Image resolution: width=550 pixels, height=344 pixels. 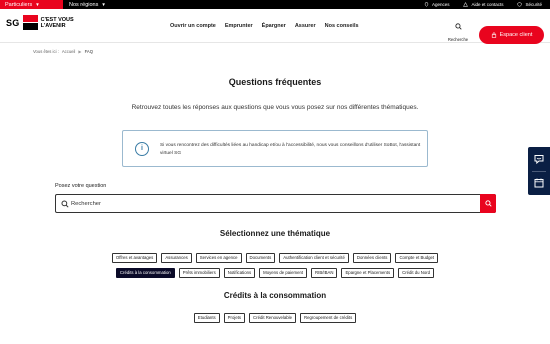 What do you see at coordinates (176, 258) in the screenshot?
I see `theme-chip: Assurances` at bounding box center [176, 258].